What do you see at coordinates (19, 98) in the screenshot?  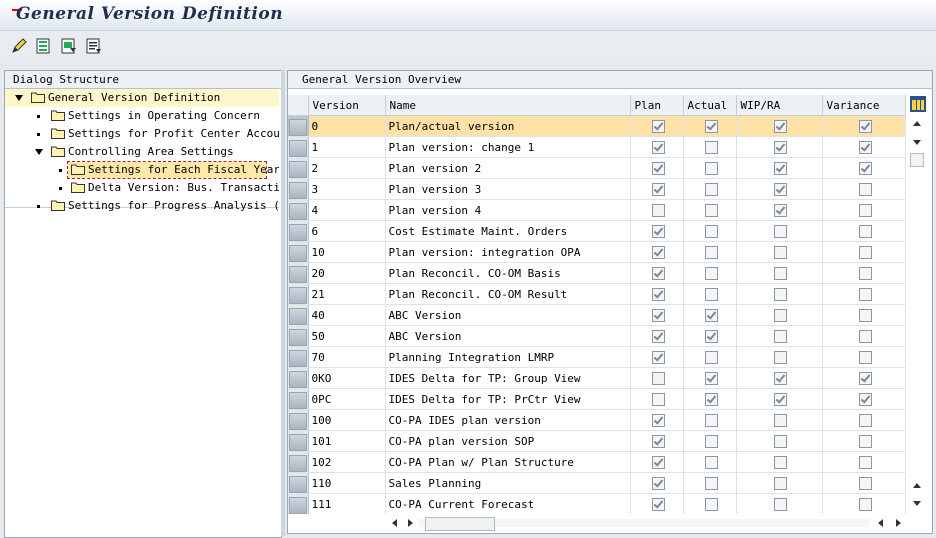 I see `expand-triangle-icon` at bounding box center [19, 98].